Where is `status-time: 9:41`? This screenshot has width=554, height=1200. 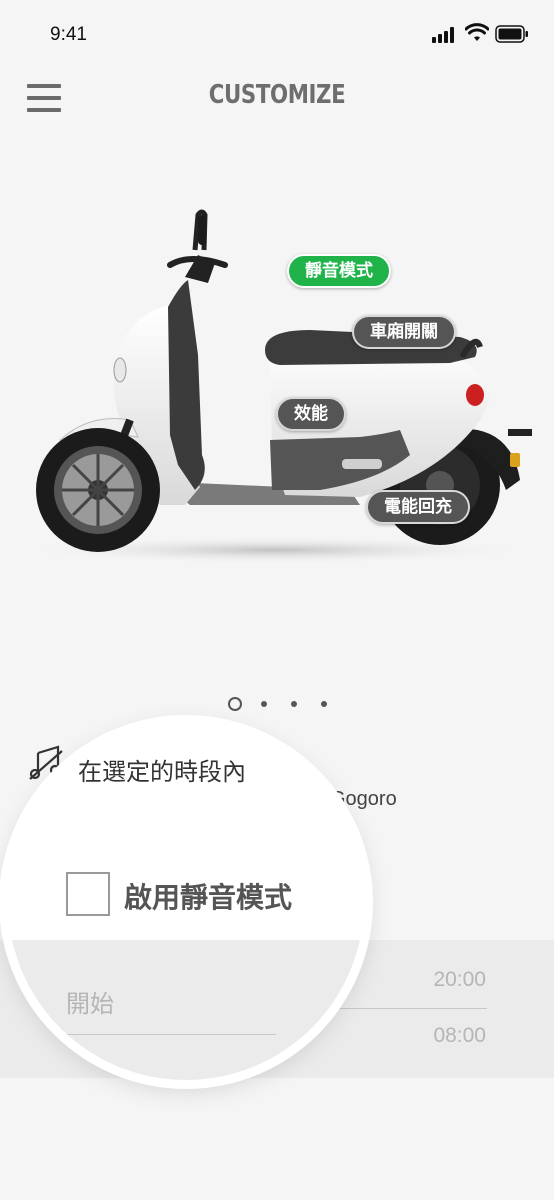 status-time: 9:41 is located at coordinates (68, 34).